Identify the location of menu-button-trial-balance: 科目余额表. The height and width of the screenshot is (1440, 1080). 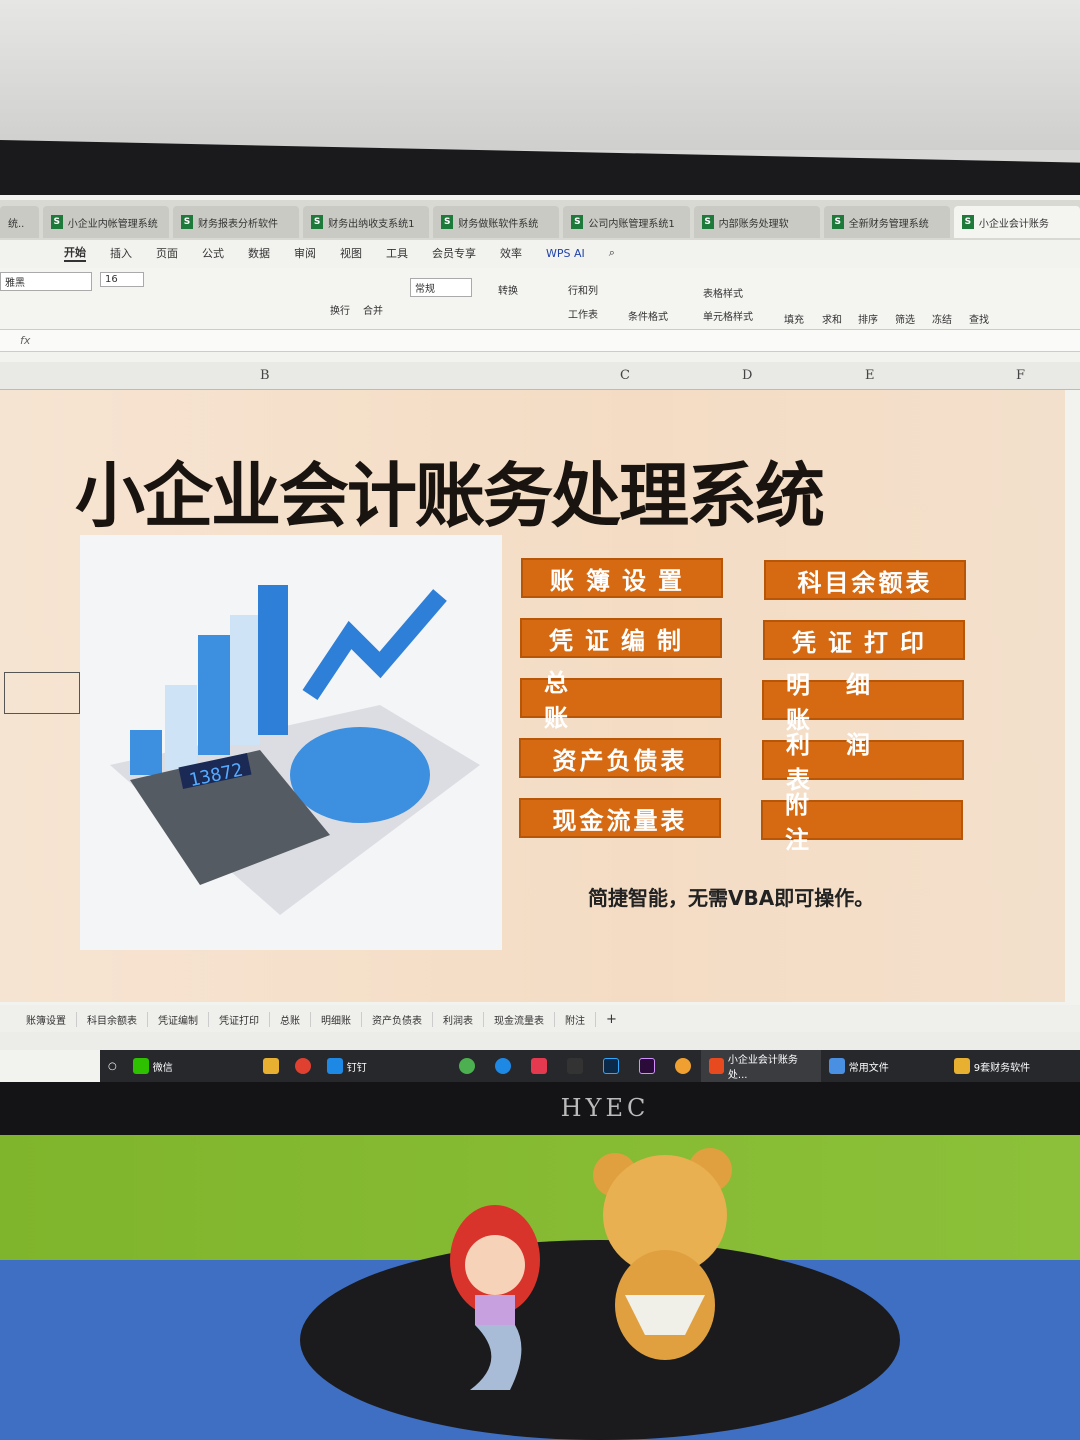
(865, 580).